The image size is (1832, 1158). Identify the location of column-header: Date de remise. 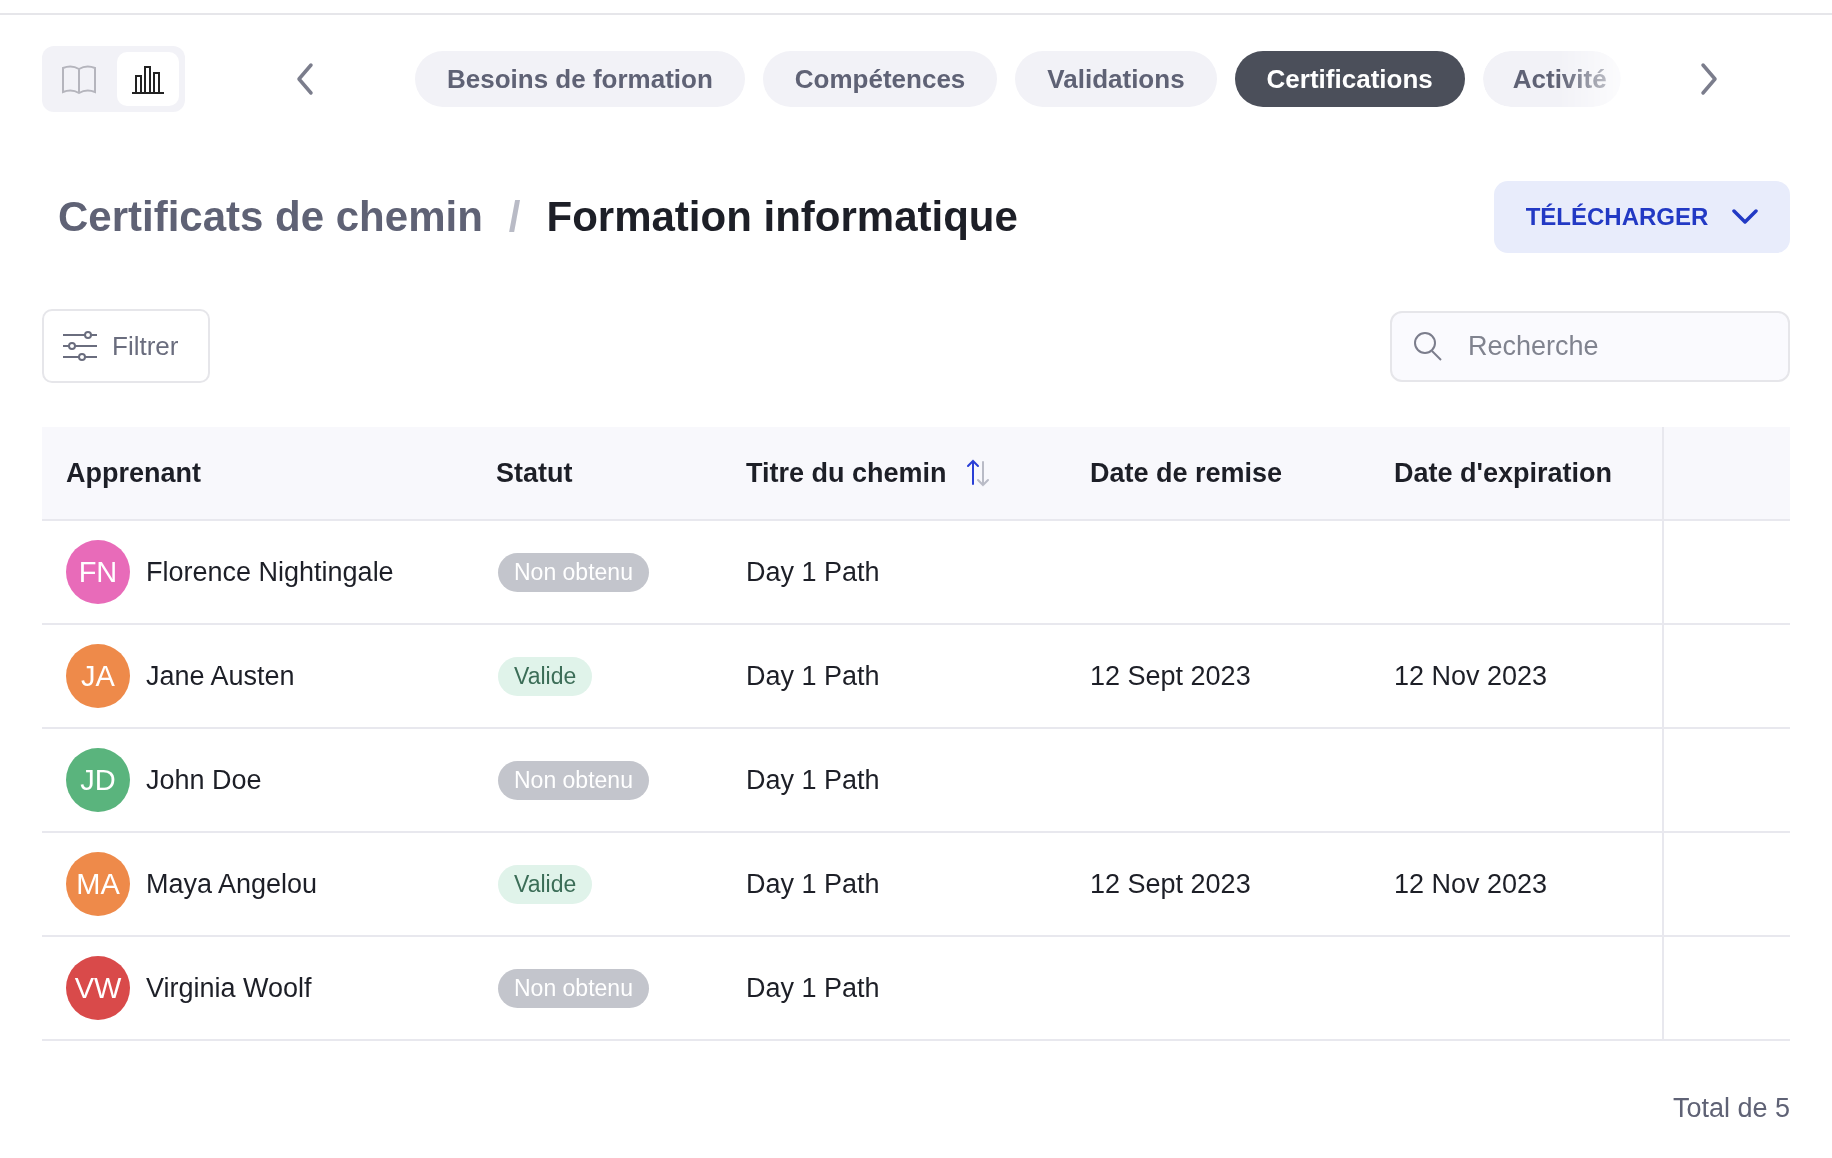
(1186, 473).